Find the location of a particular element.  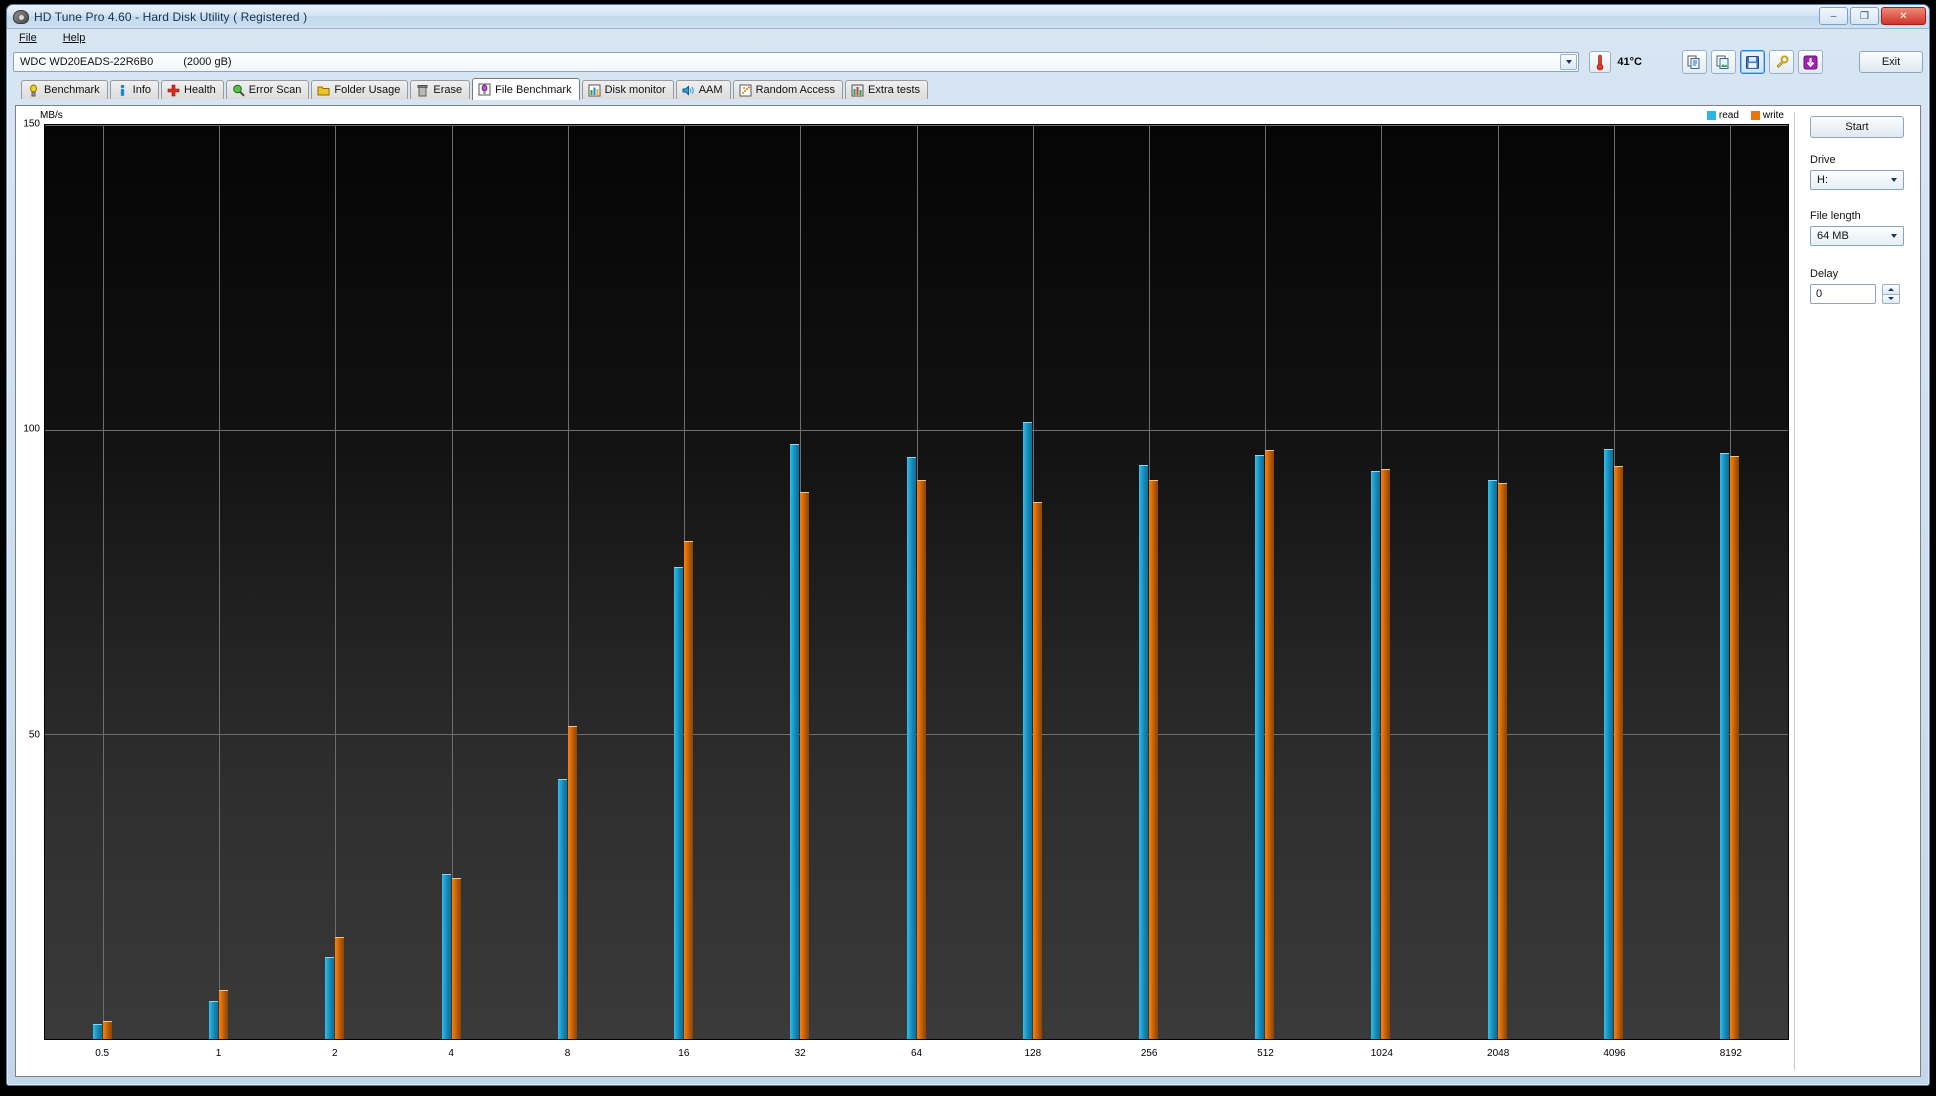

tab-disk-monitor: Disk monitor is located at coordinates (627, 89).